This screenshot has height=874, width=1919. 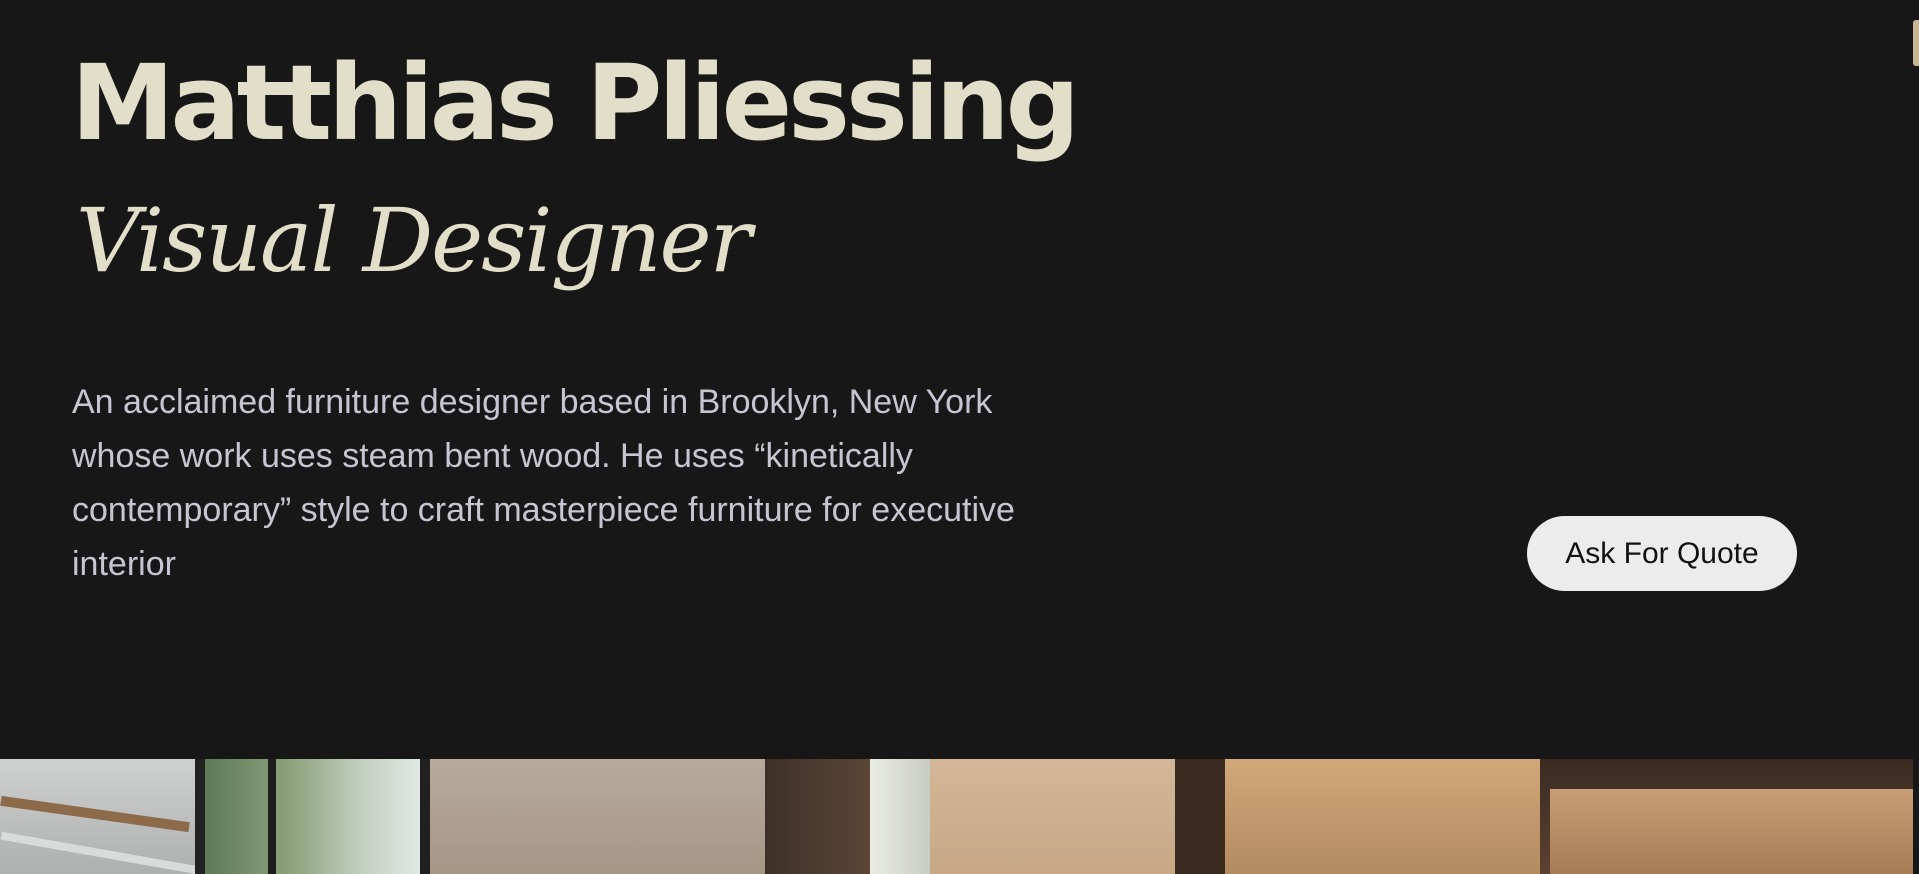 What do you see at coordinates (1662, 553) in the screenshot?
I see `ask-for-quote-button: Ask For Quote` at bounding box center [1662, 553].